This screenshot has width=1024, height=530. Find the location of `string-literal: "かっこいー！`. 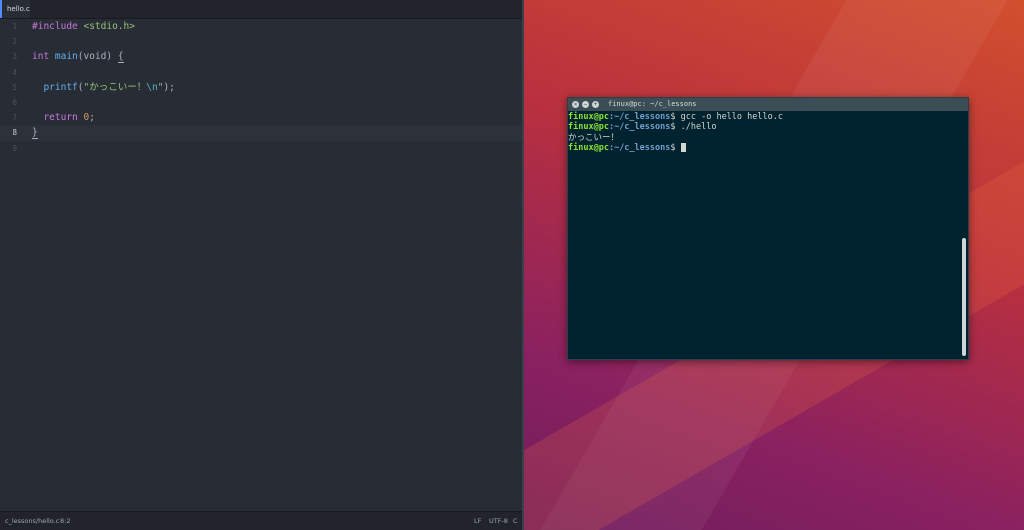

string-literal: "かっこいー！ is located at coordinates (115, 87).